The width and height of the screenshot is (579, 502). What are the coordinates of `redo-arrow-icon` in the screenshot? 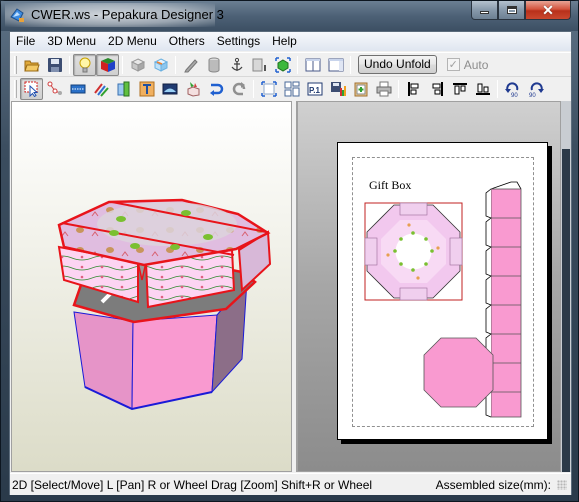 It's located at (216, 89).